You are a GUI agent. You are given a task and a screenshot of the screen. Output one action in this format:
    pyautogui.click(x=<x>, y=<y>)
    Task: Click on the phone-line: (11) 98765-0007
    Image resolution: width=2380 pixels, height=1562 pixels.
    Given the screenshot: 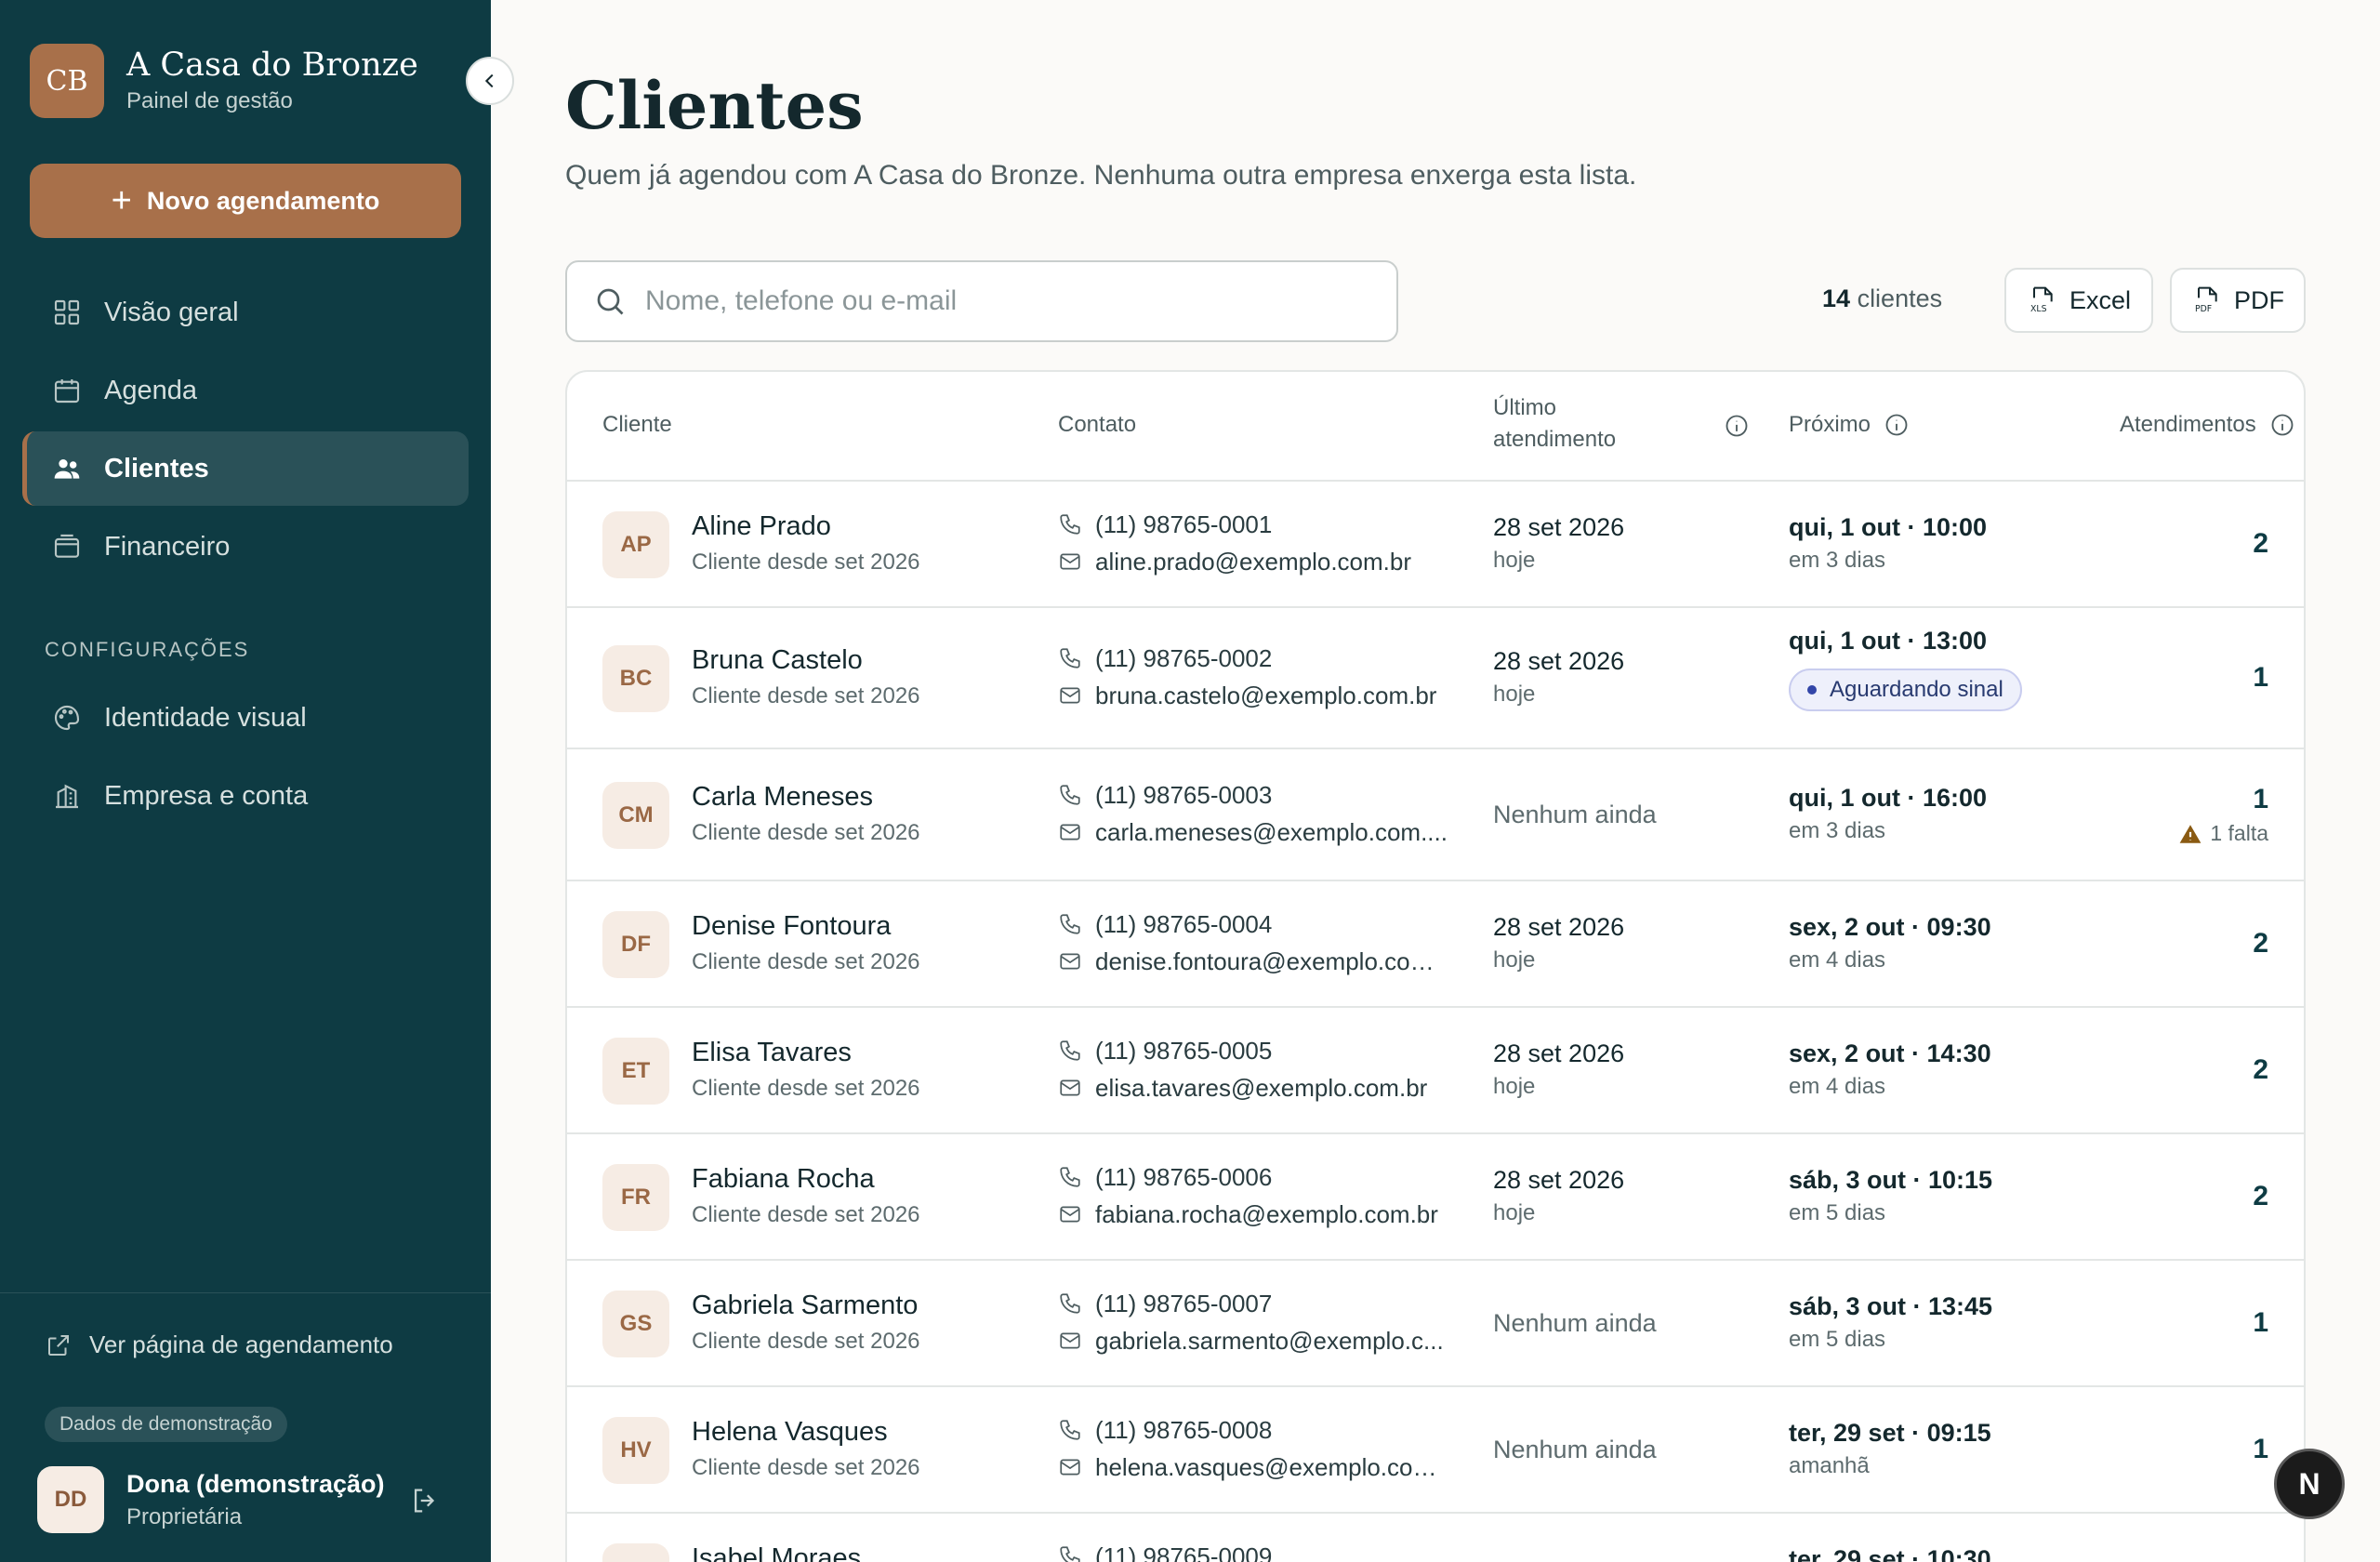 What is the action you would take?
    pyautogui.click(x=1251, y=1304)
    